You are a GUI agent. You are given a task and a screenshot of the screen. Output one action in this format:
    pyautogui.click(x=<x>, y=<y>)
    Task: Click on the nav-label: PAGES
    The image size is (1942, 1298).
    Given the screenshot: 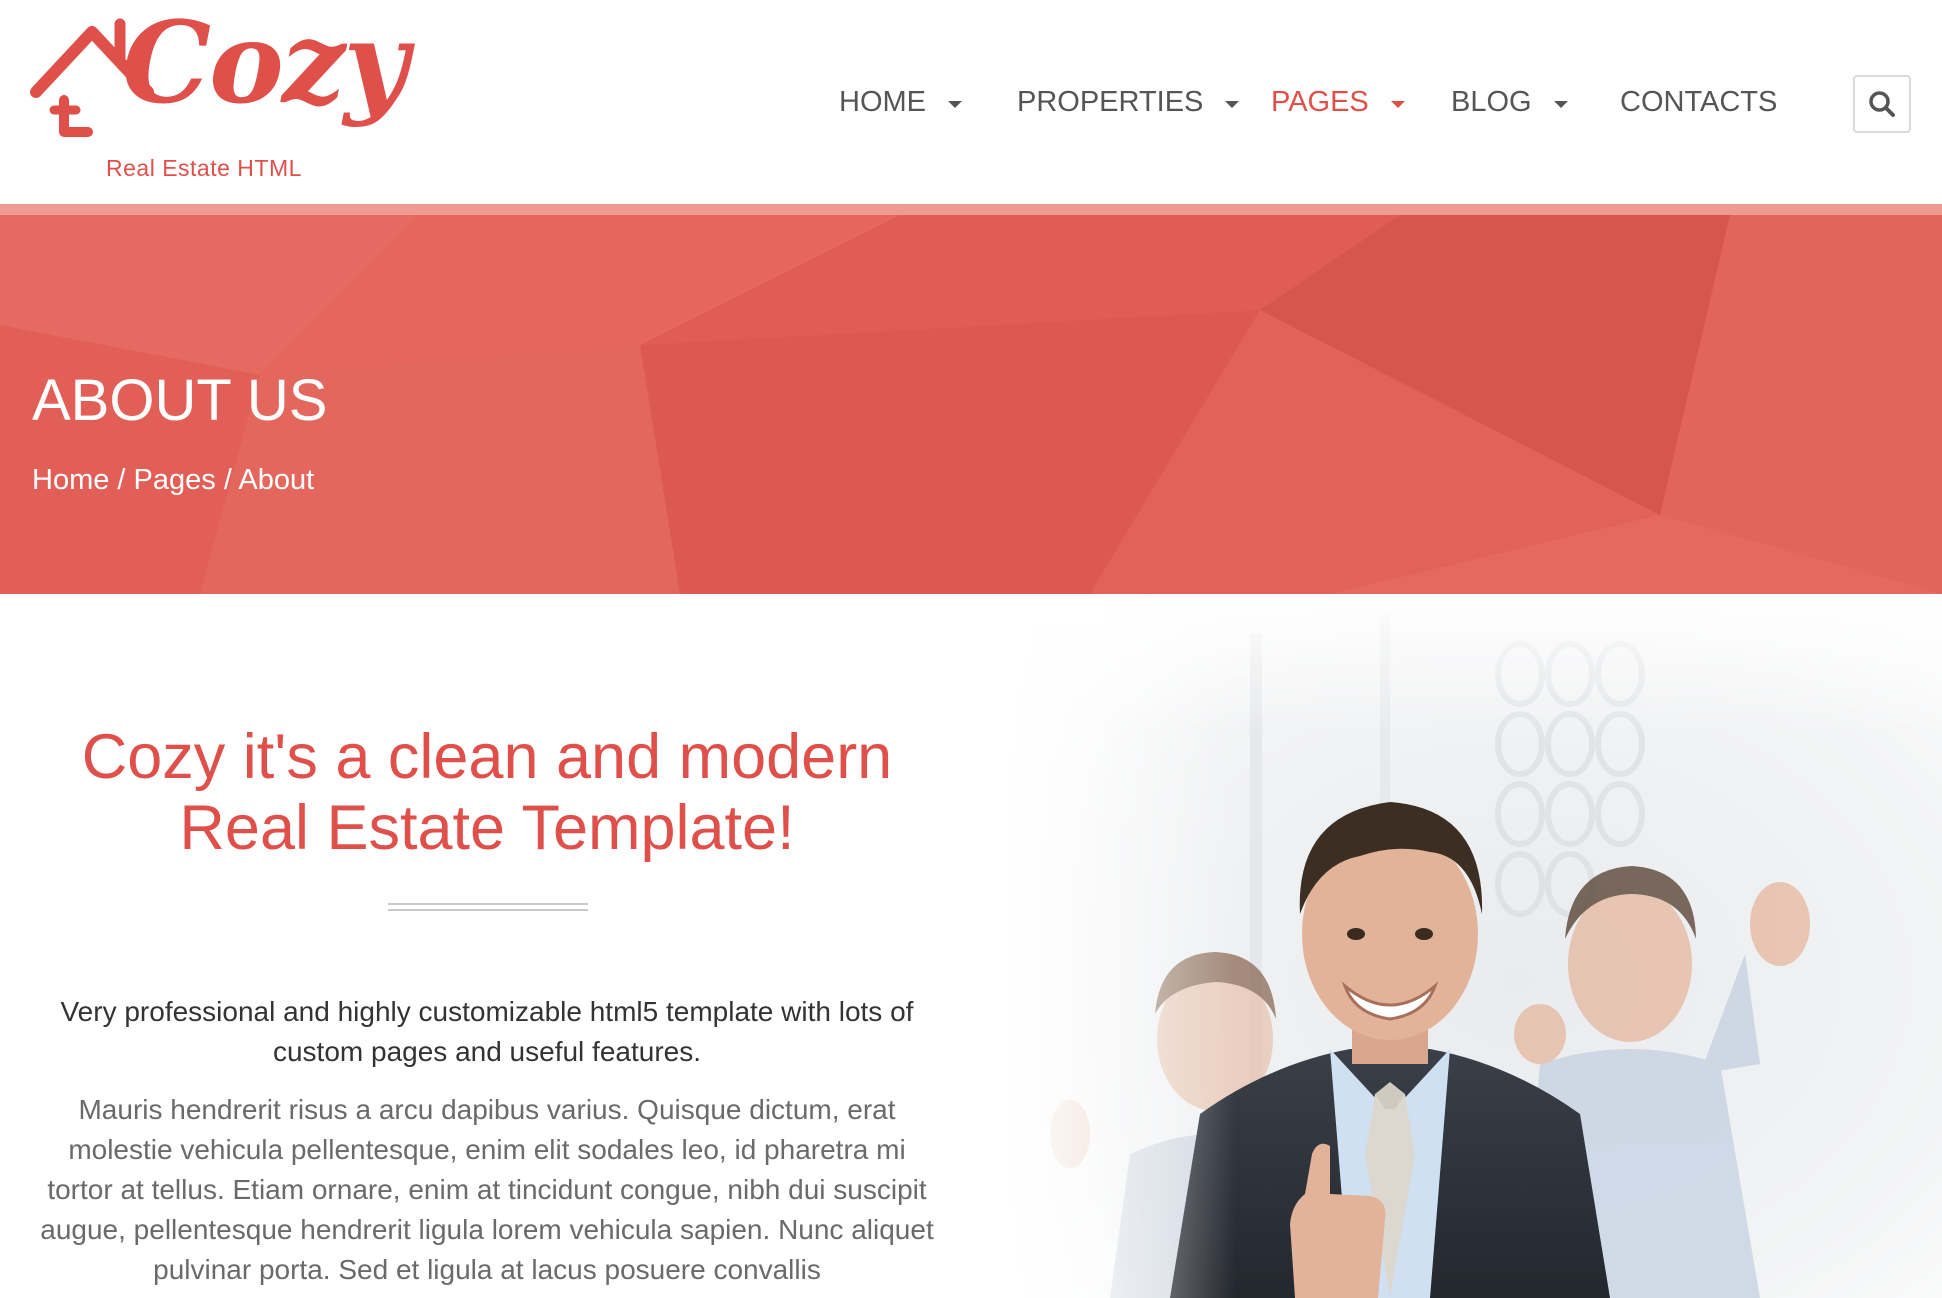 What is the action you would take?
    pyautogui.click(x=1320, y=101)
    